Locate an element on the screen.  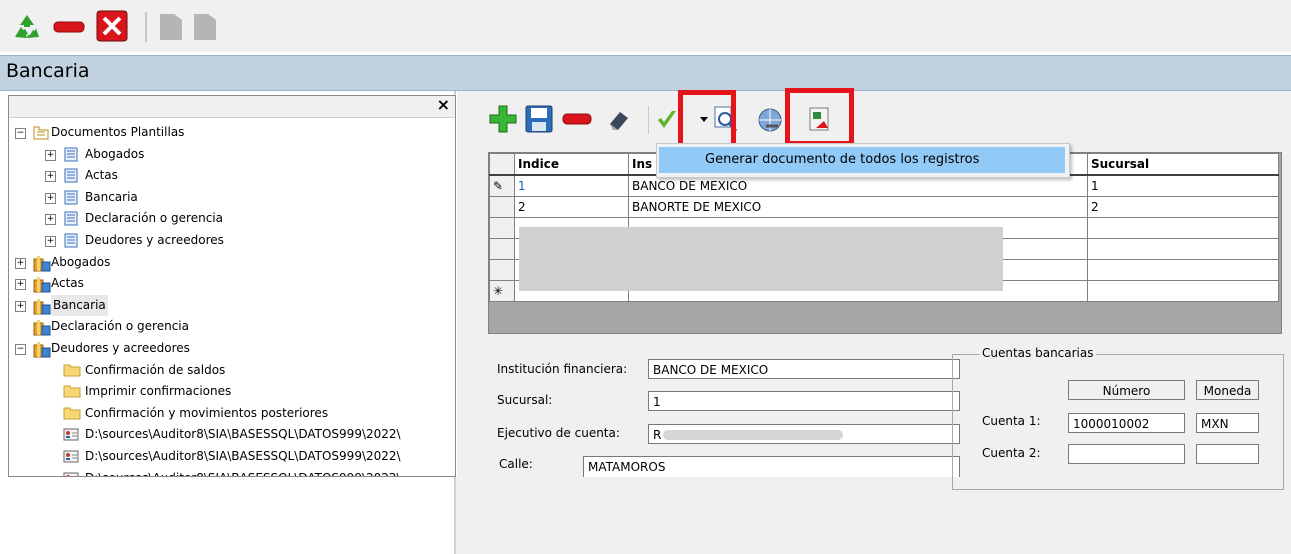
table-row: ✎ 1 BANCO DE MEXICO 1 is located at coordinates (884, 185).